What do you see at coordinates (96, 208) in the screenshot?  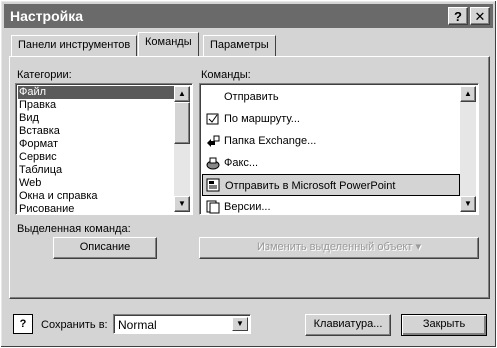 I see `category-item: Рисование` at bounding box center [96, 208].